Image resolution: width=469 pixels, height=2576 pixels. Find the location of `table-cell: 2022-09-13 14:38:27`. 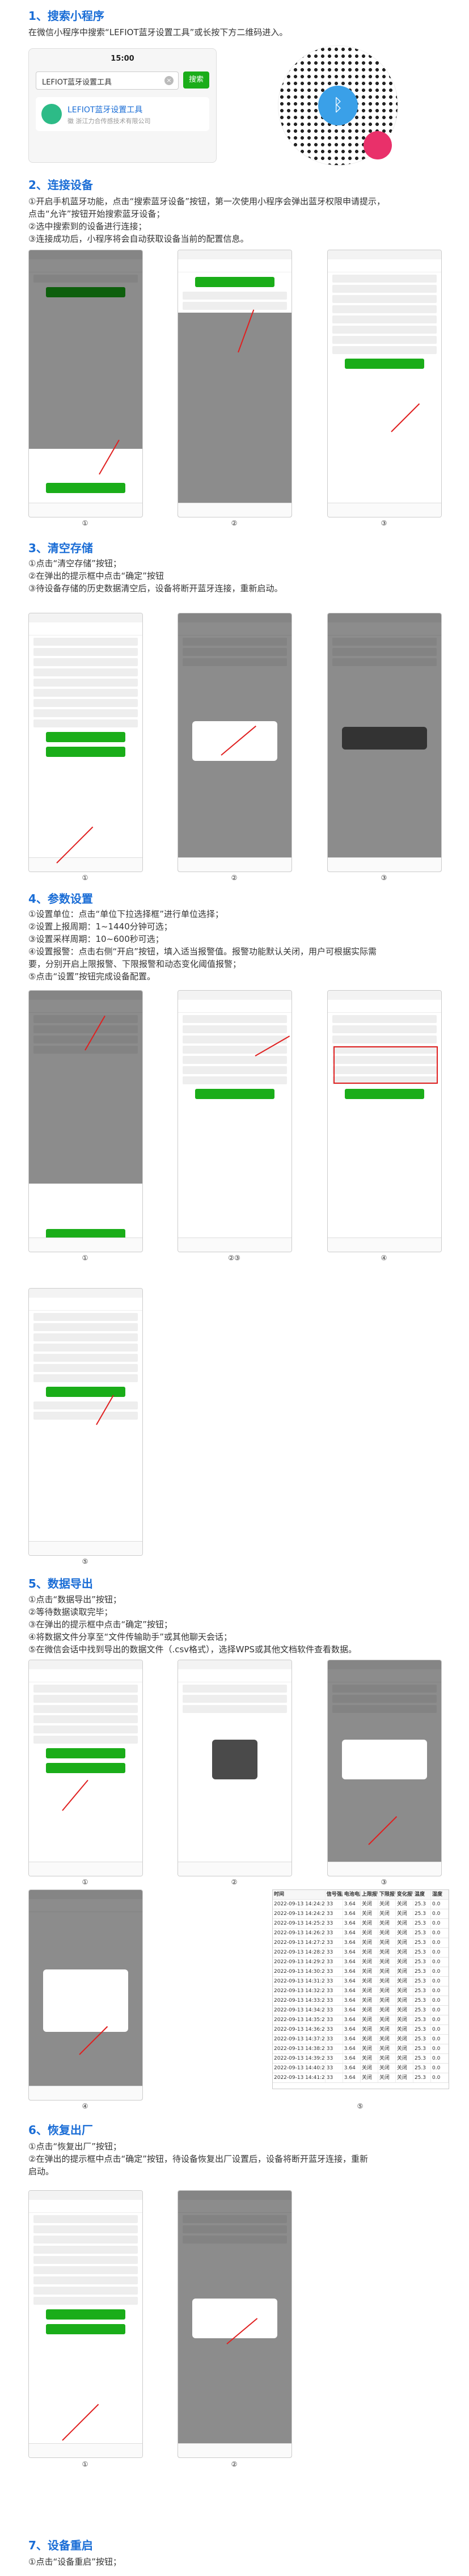

table-cell: 2022-09-13 14:38:27 is located at coordinates (299, 2048).